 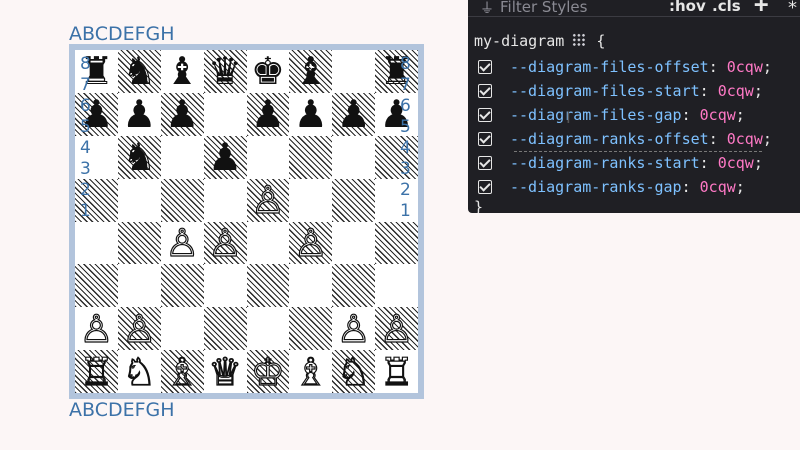 I want to click on rule-selector: my-diagram, so click(x=519, y=41).